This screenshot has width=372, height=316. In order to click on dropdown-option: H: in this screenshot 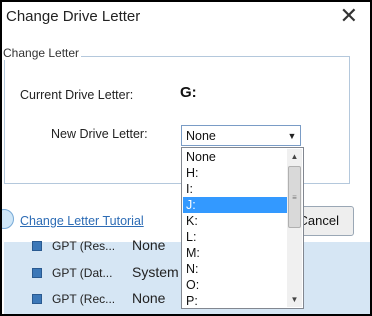, I will do `click(235, 173)`.